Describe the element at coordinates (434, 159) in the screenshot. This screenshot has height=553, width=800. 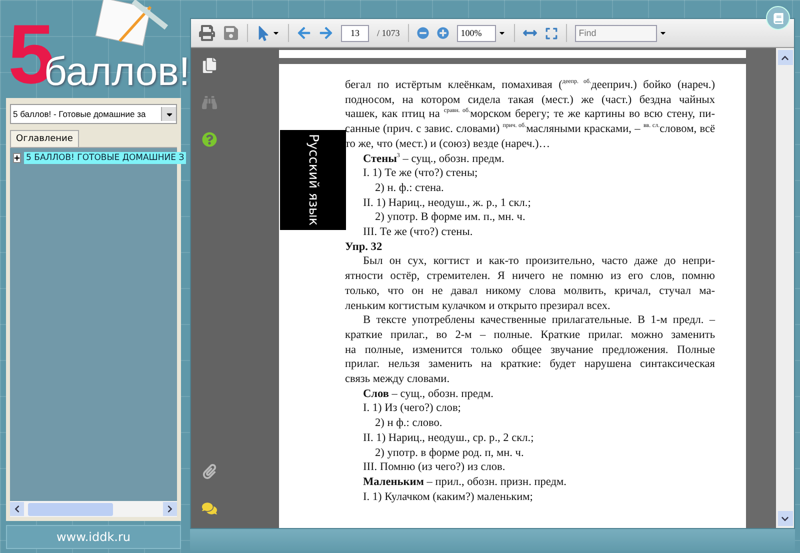
I see `text-line: Стены$^{3}$ – сущ., обозн. предм.` at that location.